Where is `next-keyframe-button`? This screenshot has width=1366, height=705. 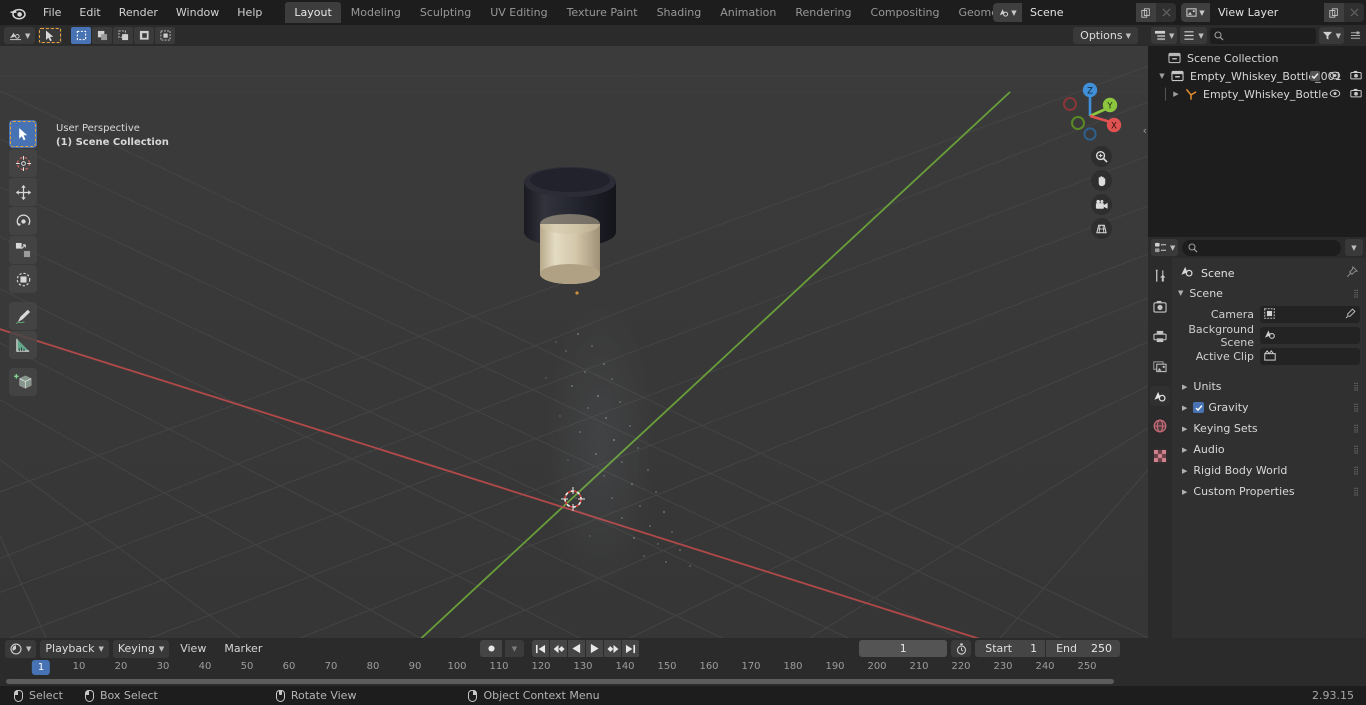 next-keyframe-button is located at coordinates (613, 648).